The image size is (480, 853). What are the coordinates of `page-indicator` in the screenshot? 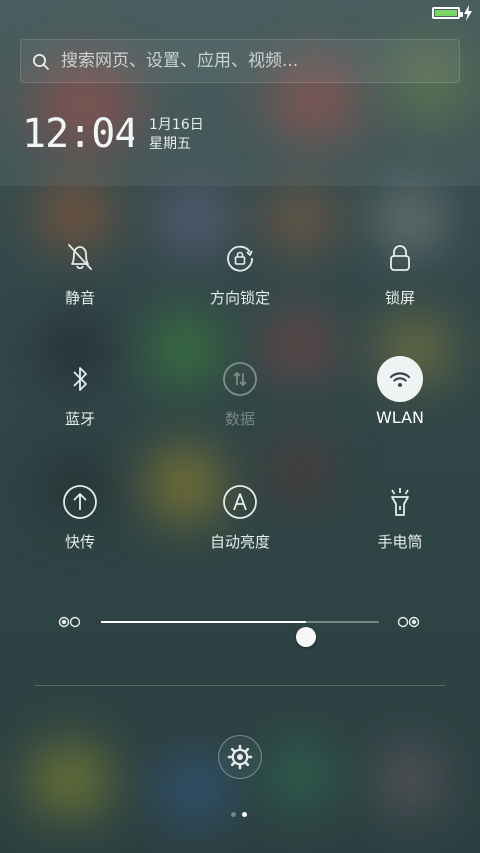 It's located at (241, 815).